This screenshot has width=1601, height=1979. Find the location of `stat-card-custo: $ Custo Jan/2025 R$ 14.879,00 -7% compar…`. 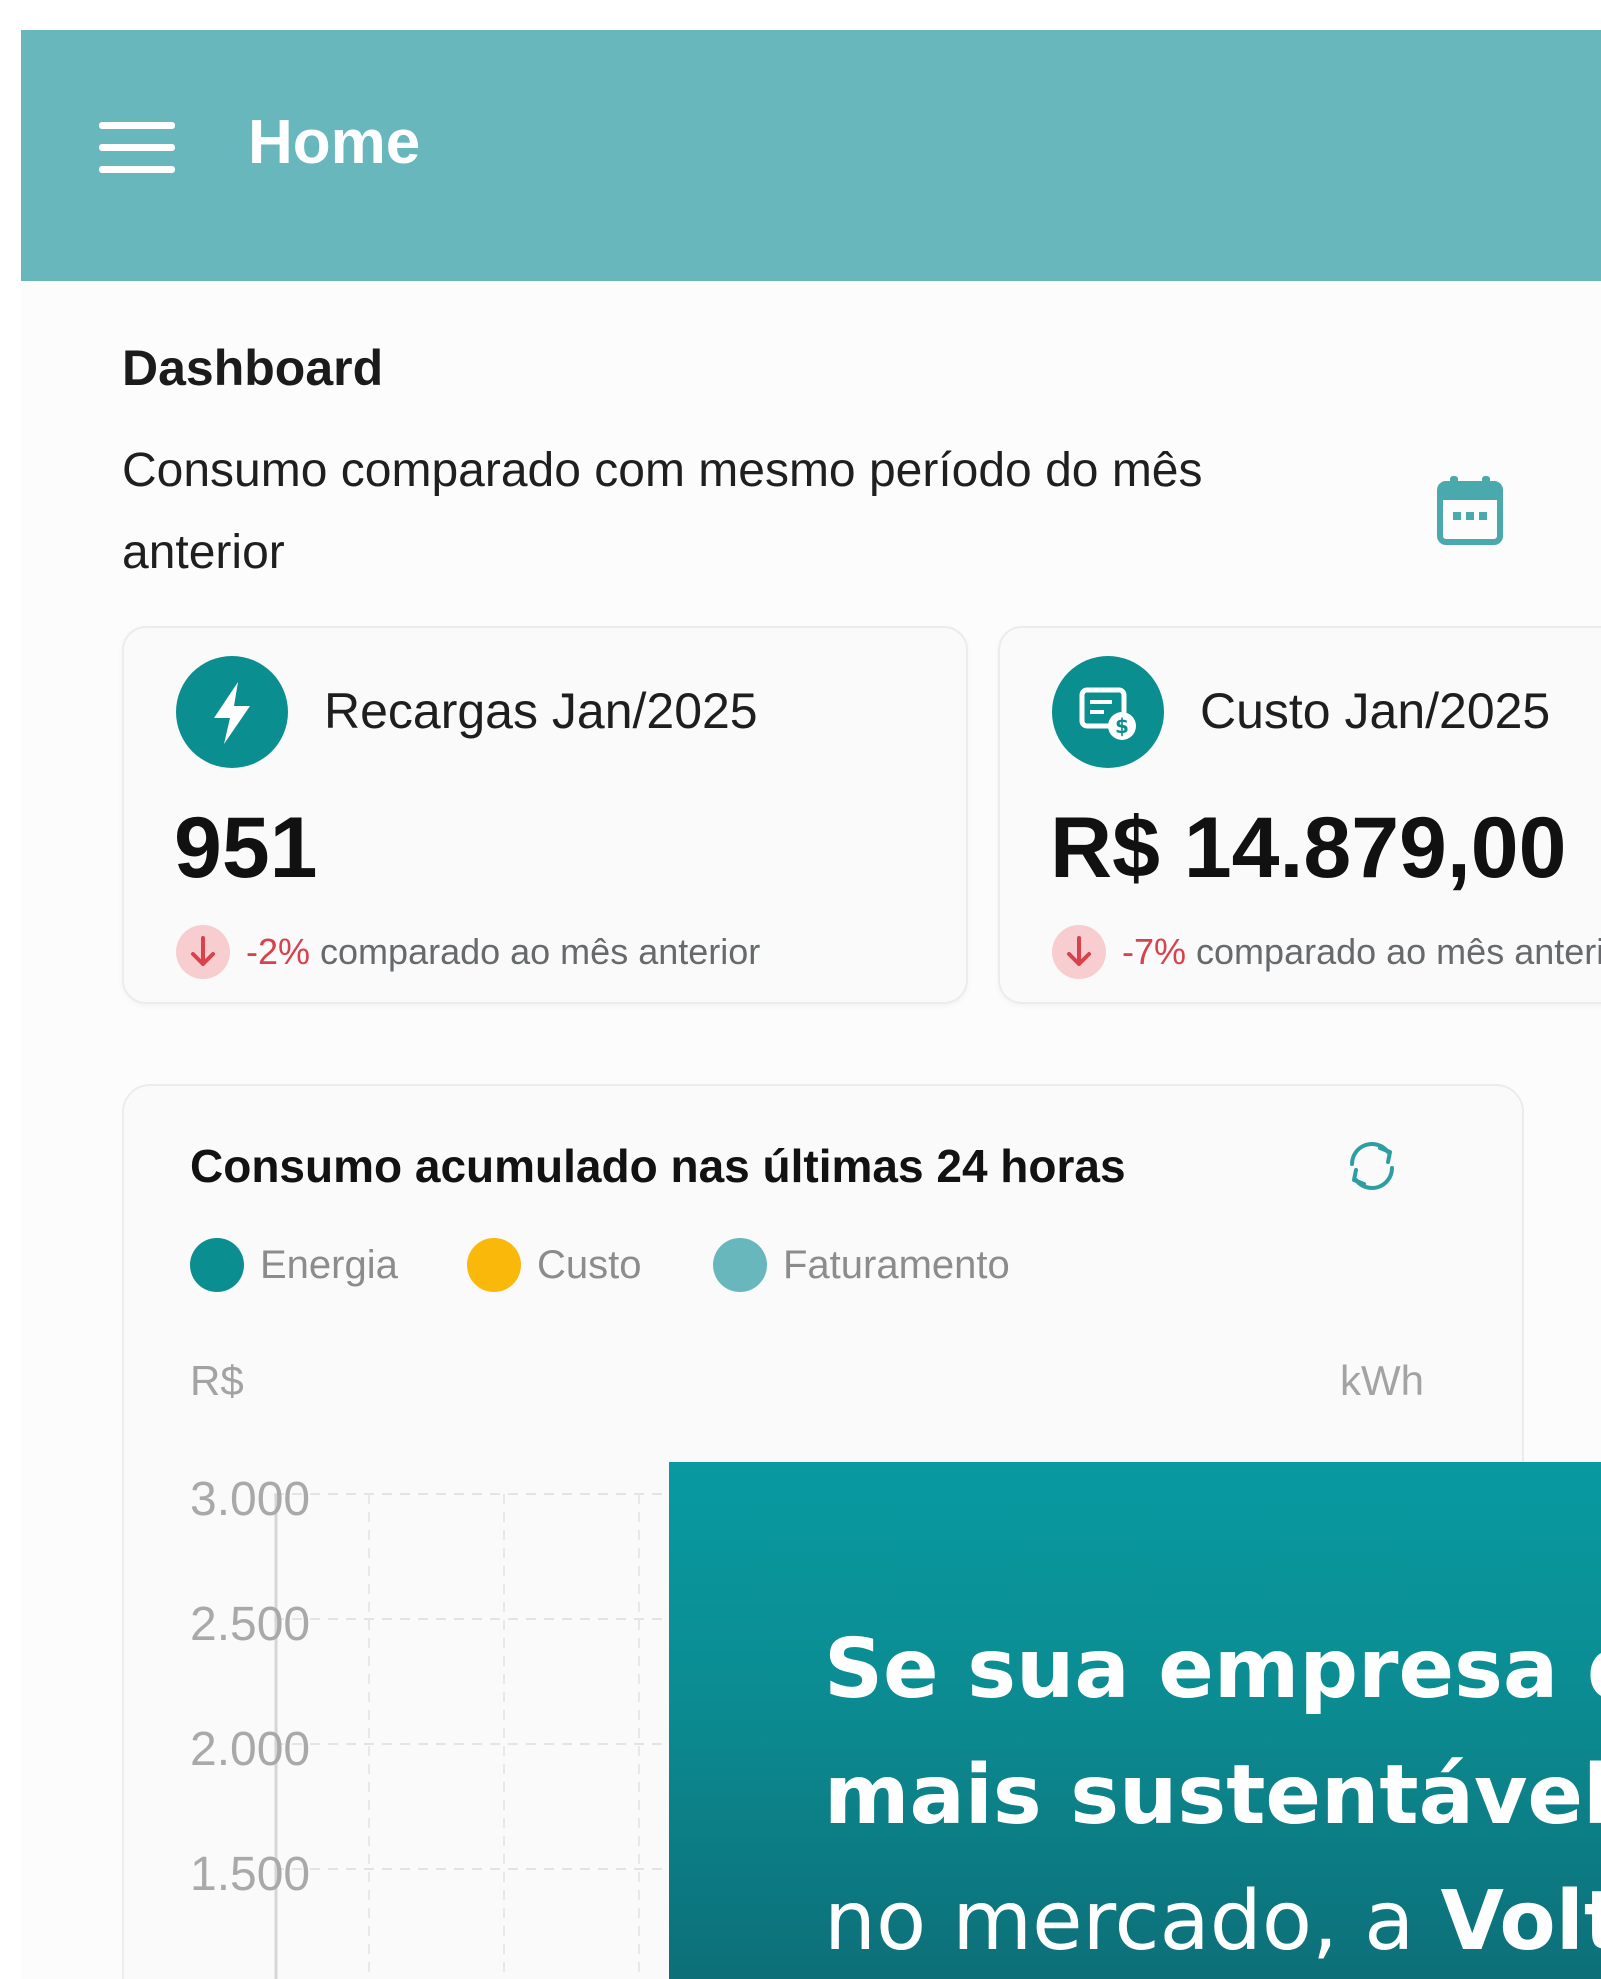

stat-card-custo: $ Custo Jan/2025 R$ 14.879,00 -7% compar… is located at coordinates (1299, 815).